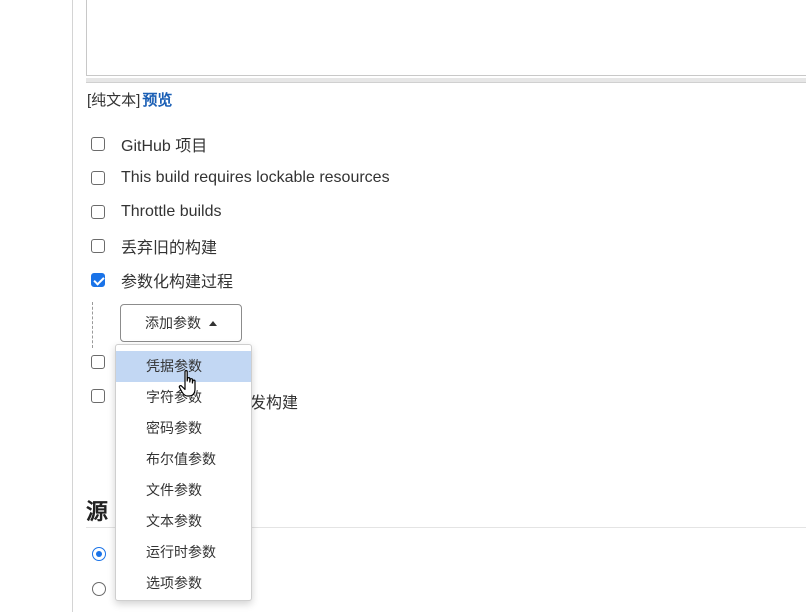 The height and width of the screenshot is (612, 806). I want to click on option-throttle-builds: Throttle builds, so click(156, 212).